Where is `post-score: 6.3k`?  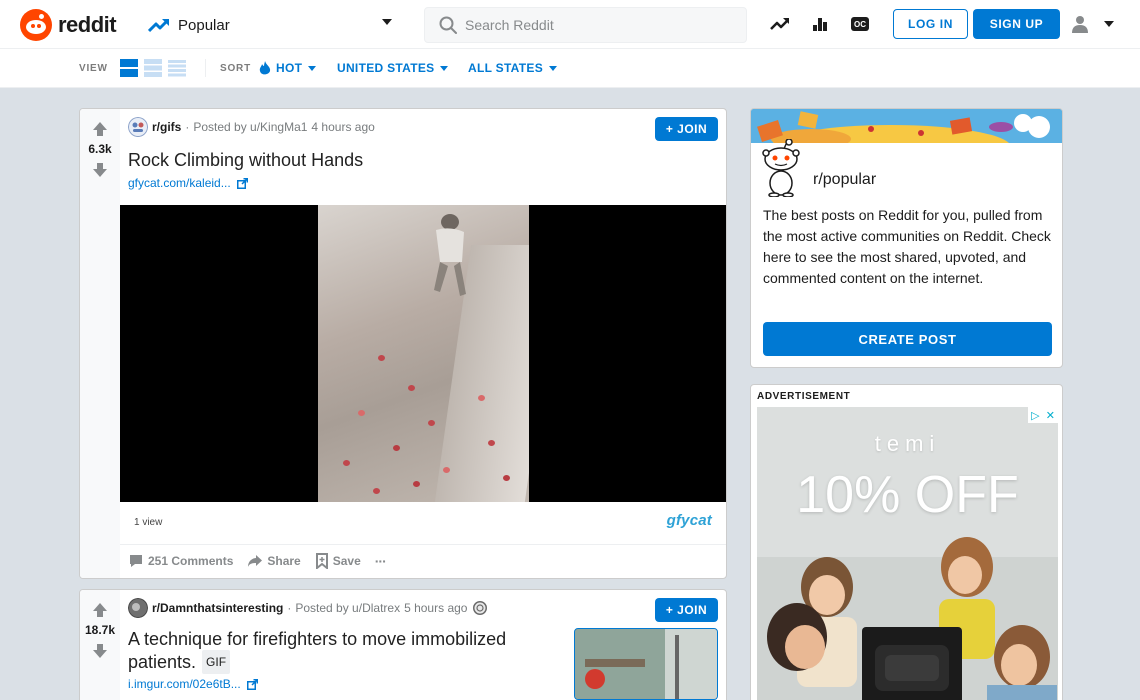
post-score: 6.3k is located at coordinates (100, 149).